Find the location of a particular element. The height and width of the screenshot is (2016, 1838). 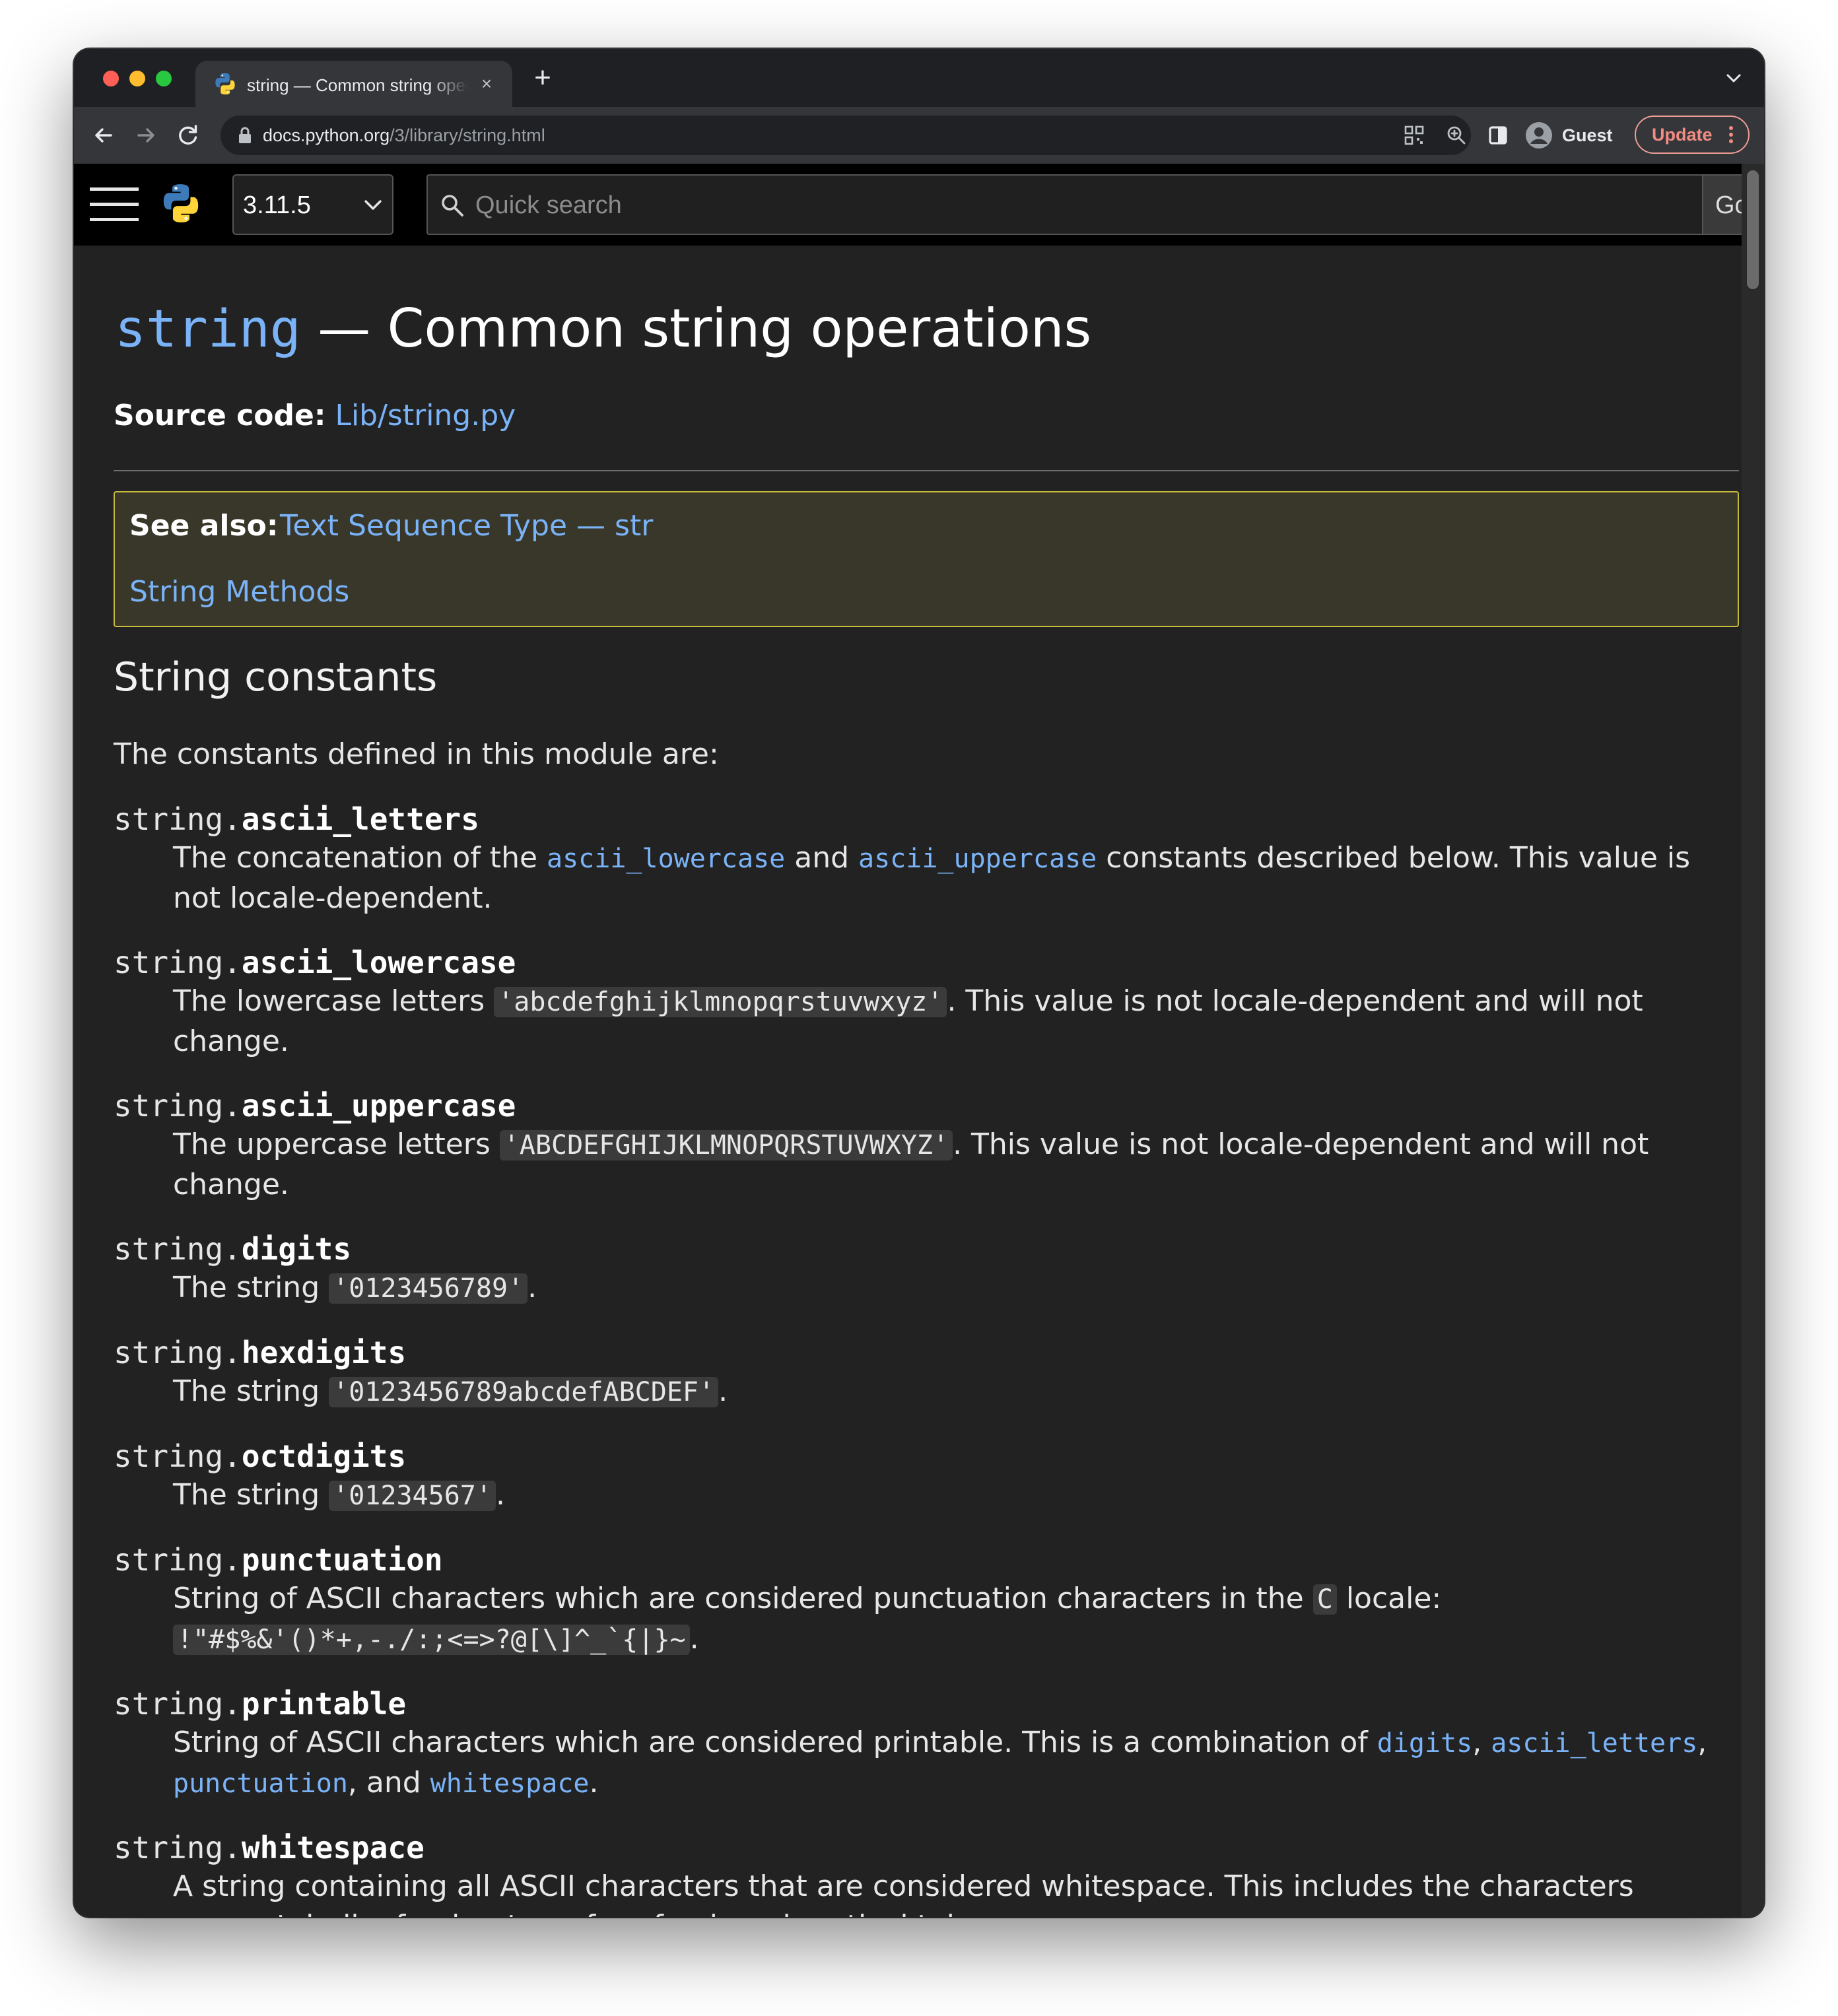

page-title-rest: — Common string operations is located at coordinates (696, 328).